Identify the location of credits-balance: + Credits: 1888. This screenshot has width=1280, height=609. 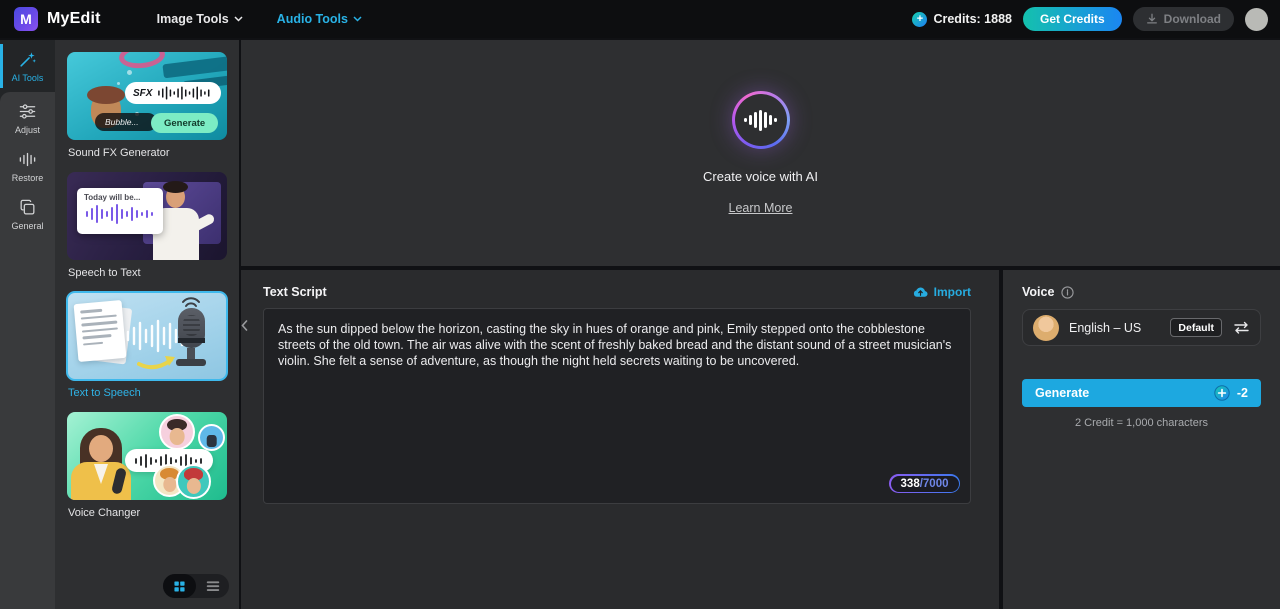
(962, 19).